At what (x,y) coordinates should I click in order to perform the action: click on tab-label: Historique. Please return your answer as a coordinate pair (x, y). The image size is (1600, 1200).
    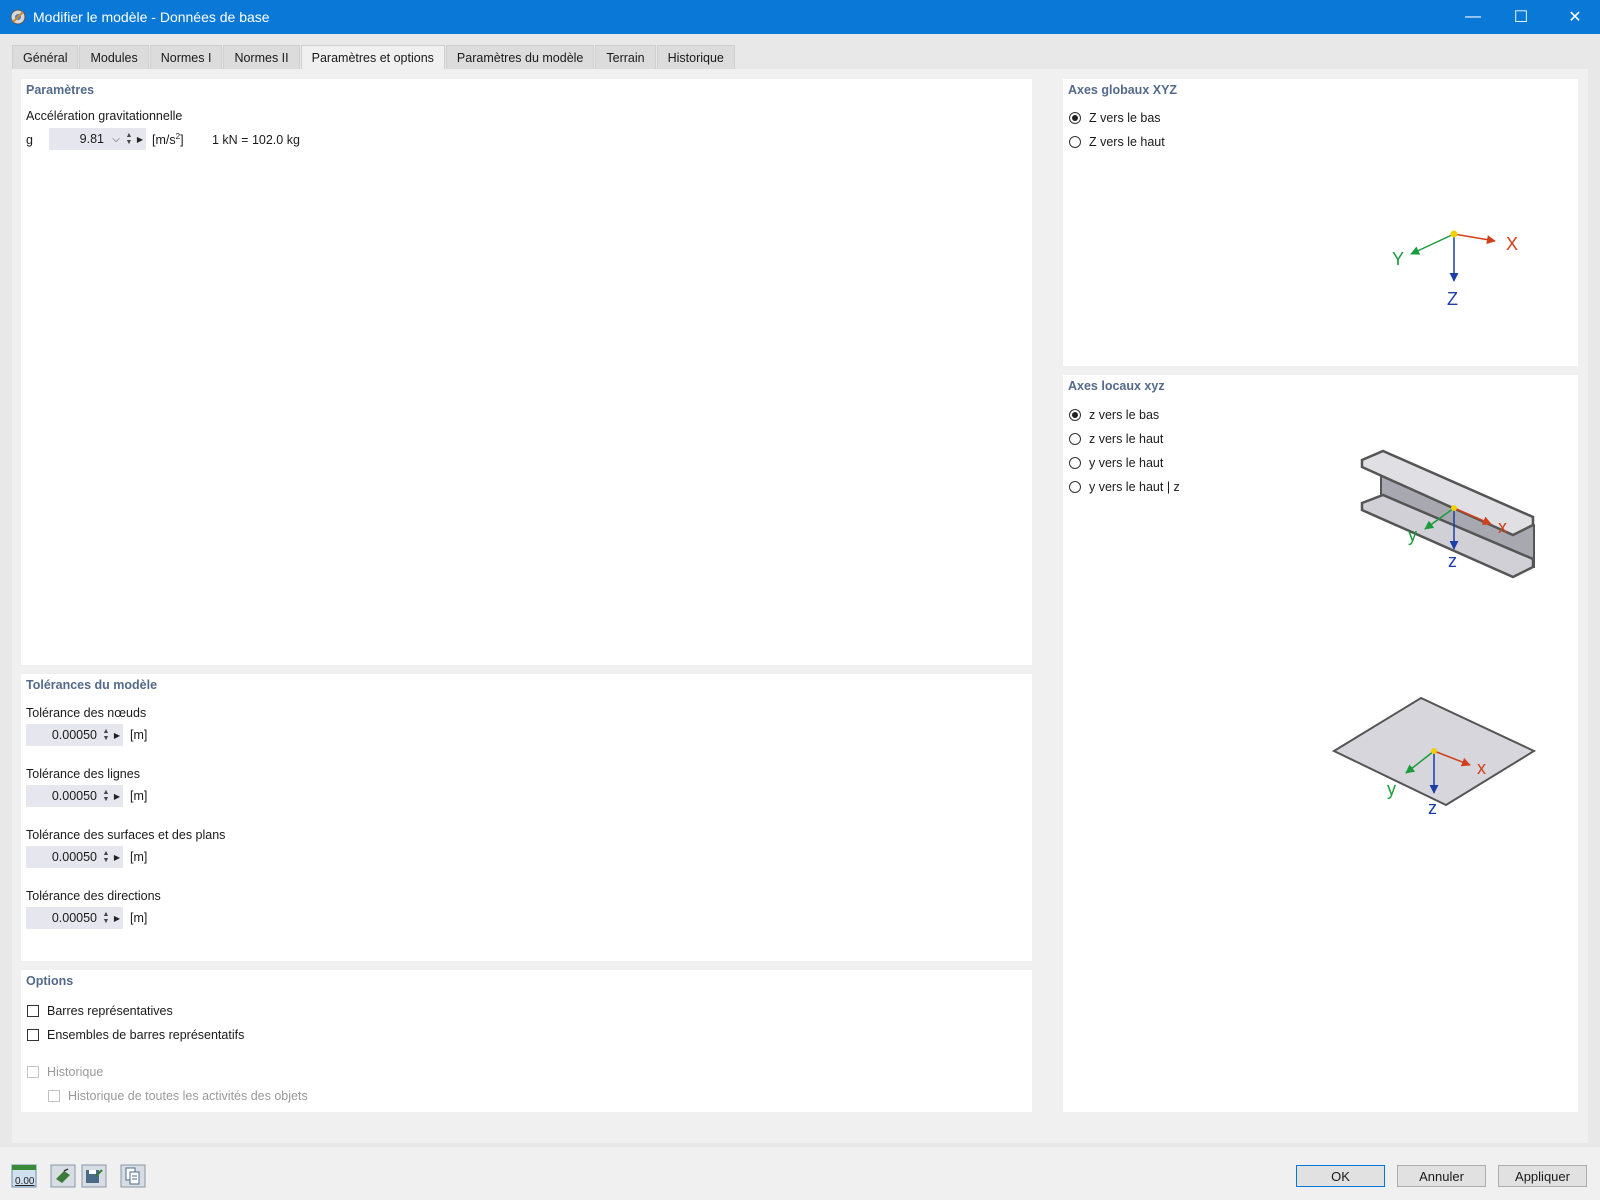
    Looking at the image, I should click on (695, 57).